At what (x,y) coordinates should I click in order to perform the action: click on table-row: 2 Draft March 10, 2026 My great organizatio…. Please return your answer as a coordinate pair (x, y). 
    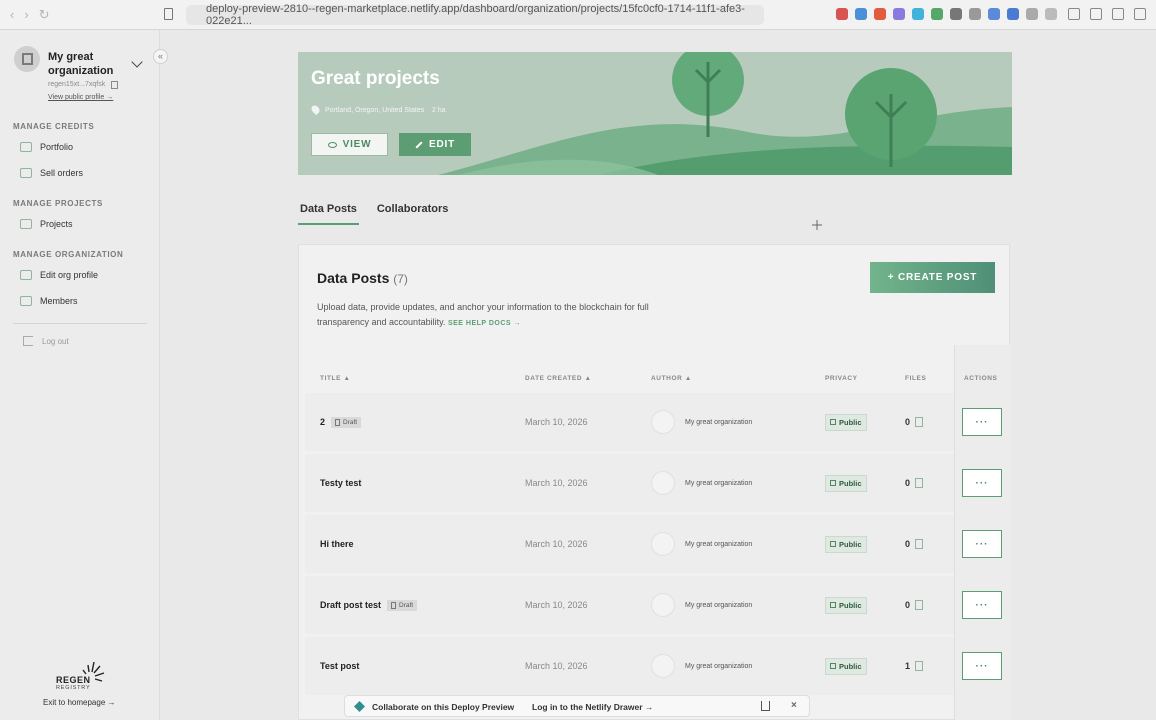
    Looking at the image, I should click on (629, 422).